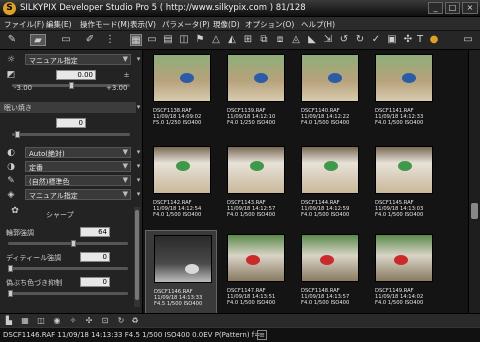 Image resolution: width=480 pixels, height=342 pixels. Describe the element at coordinates (90, 40) in the screenshot. I see `eraser-icon: ✐` at that location.